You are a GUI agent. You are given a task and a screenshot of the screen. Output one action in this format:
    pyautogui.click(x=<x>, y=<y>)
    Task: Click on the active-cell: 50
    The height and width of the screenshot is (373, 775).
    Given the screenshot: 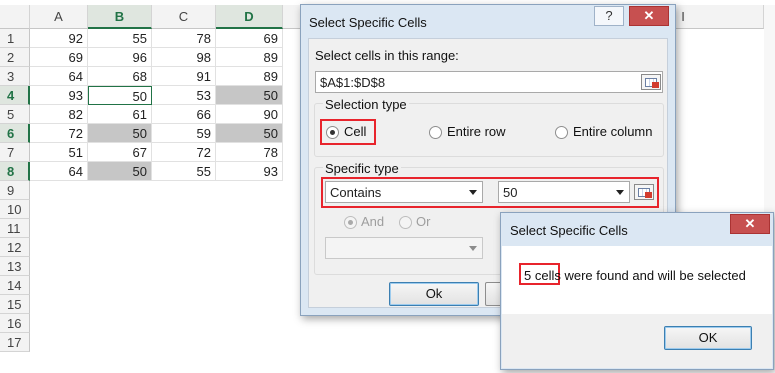 What is the action you would take?
    pyautogui.click(x=120, y=95)
    